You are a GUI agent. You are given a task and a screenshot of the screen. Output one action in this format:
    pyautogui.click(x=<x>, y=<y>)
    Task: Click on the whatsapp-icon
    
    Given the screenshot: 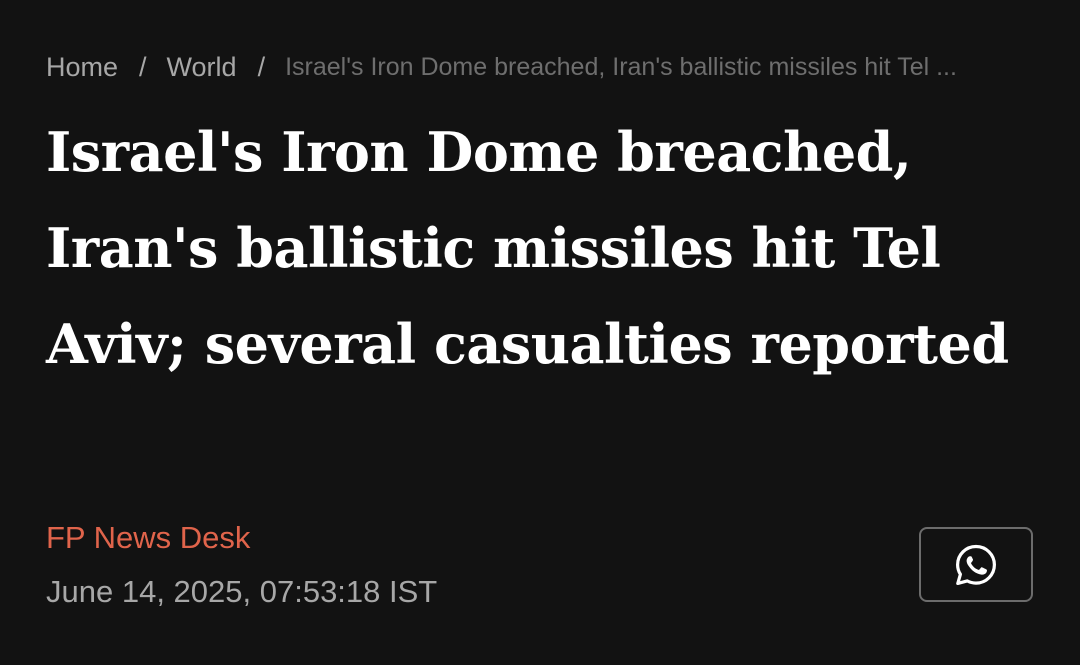 What is the action you would take?
    pyautogui.click(x=976, y=565)
    